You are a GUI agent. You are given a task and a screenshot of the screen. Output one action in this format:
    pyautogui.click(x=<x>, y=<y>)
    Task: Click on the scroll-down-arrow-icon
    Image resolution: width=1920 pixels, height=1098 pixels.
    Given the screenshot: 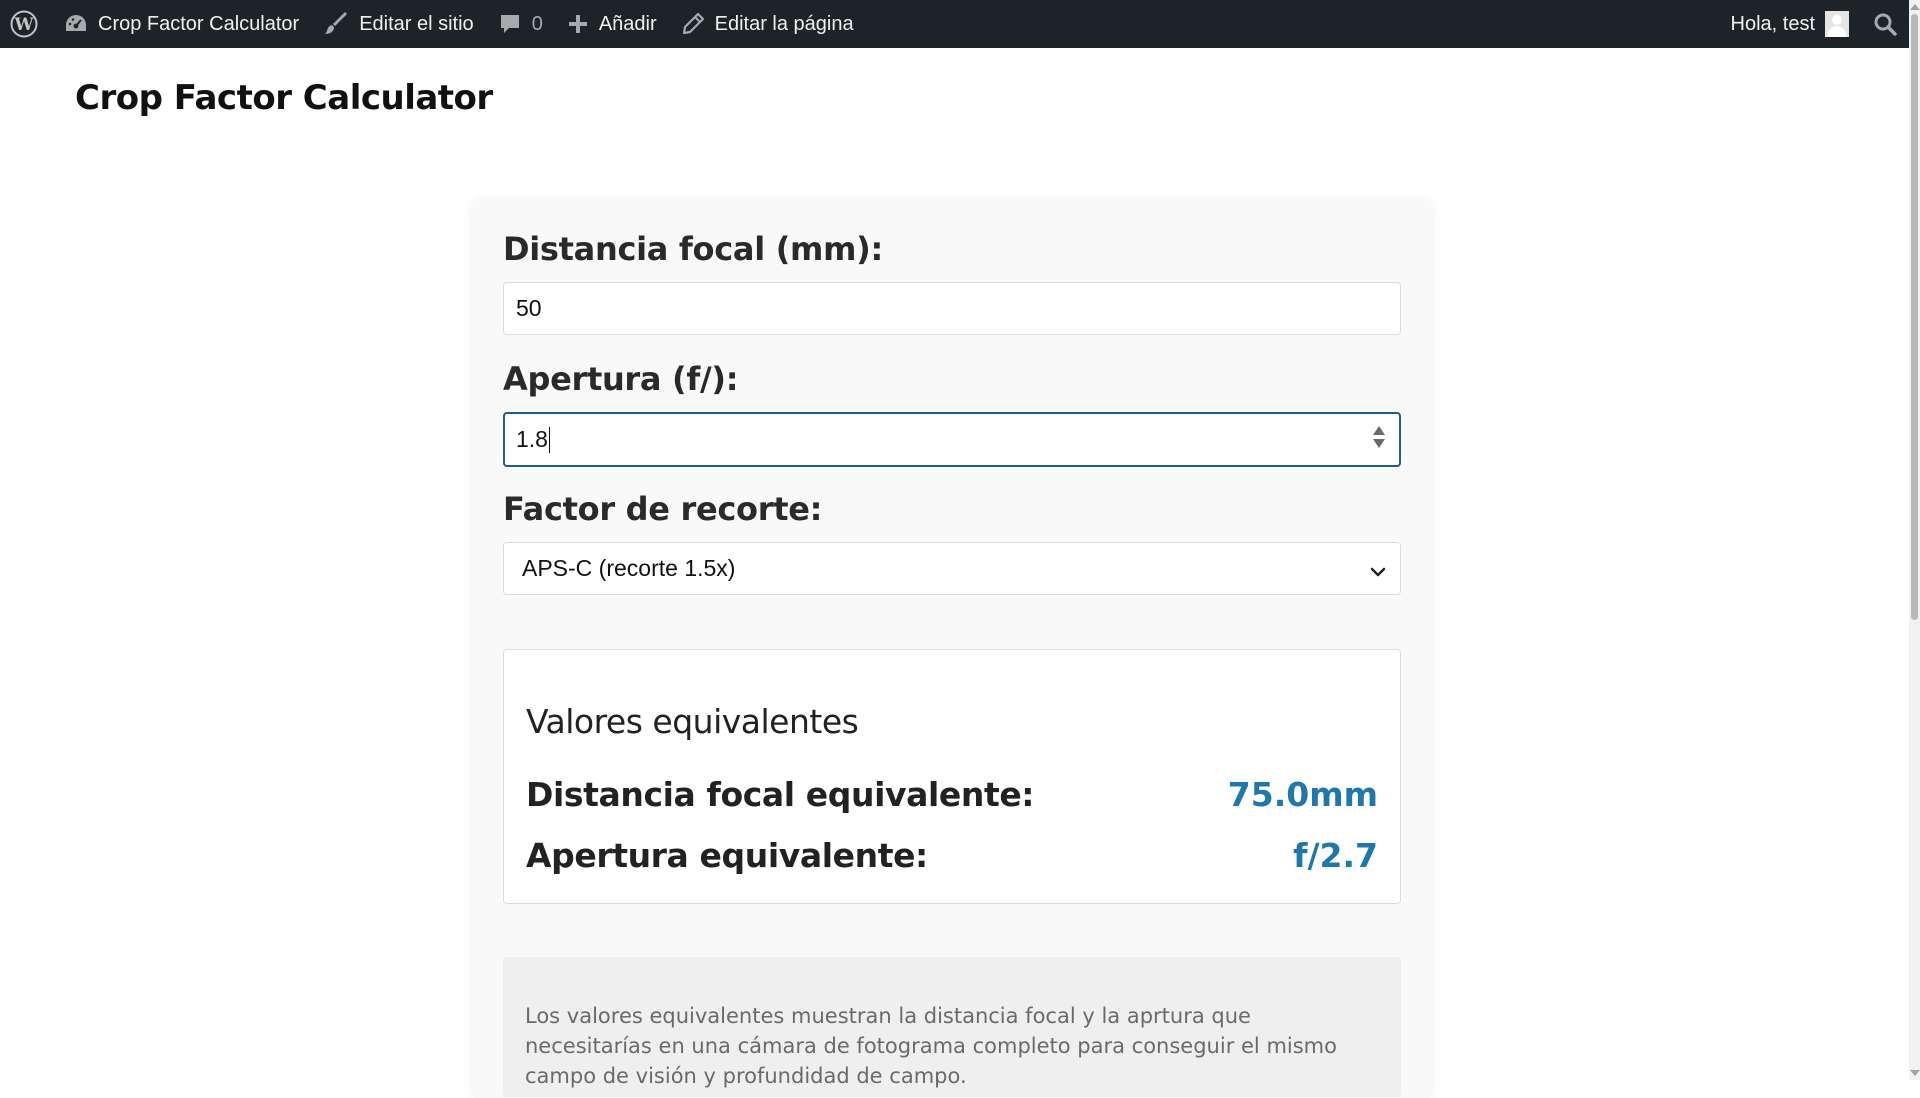 What is the action you would take?
    pyautogui.click(x=1915, y=1073)
    